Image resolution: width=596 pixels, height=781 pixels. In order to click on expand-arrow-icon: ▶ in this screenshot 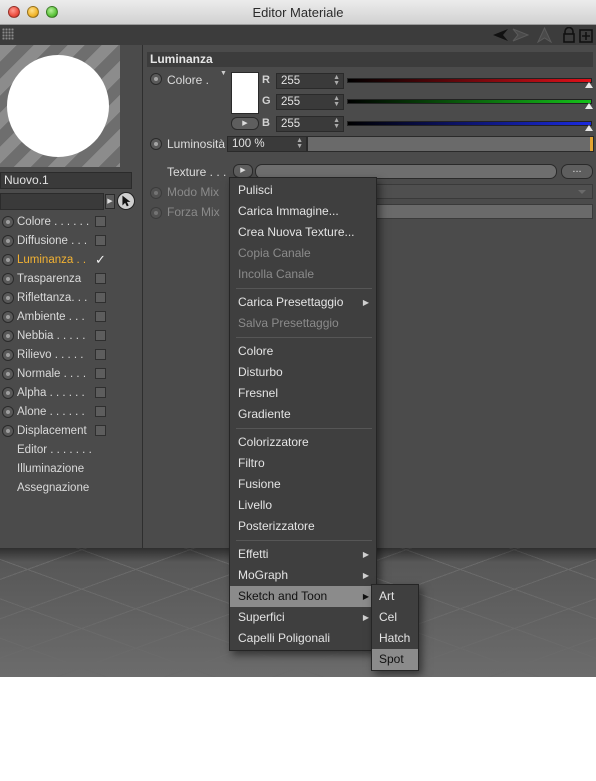, I will do `click(110, 201)`.